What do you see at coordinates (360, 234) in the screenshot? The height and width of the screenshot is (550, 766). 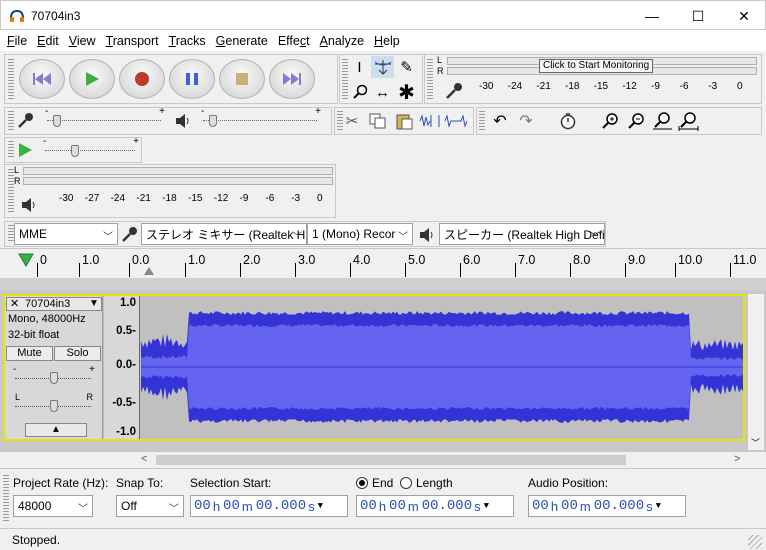 I see `recording-channels-select: 1 (Mono) Recor ﹀` at bounding box center [360, 234].